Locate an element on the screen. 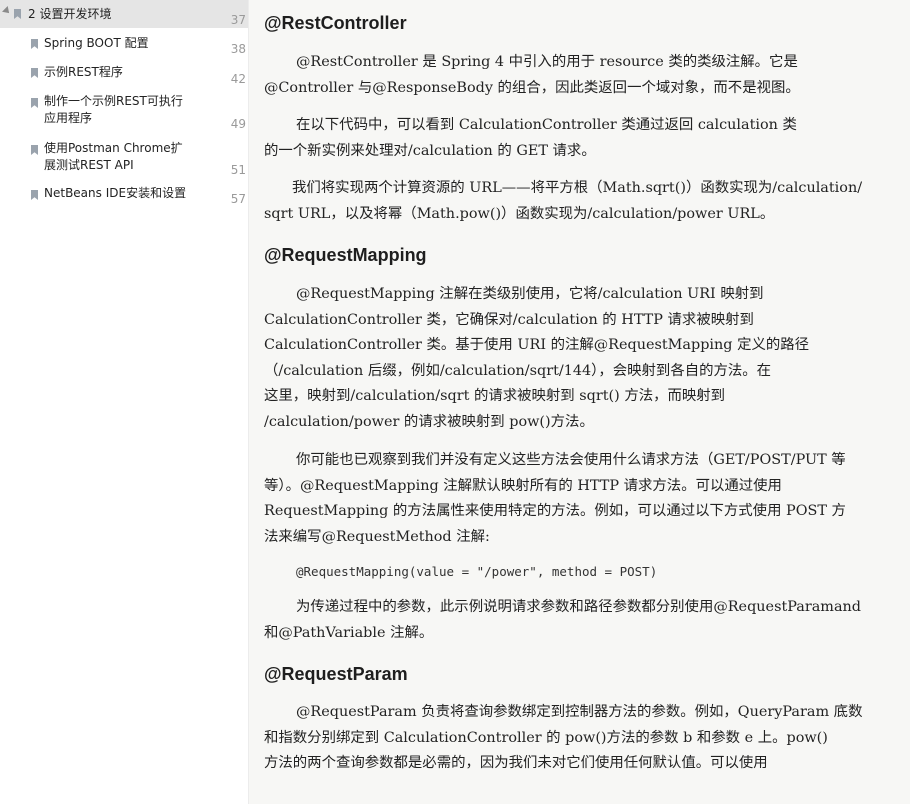 This screenshot has height=804, width=910. bookmark-page-number: 42 is located at coordinates (238, 79).